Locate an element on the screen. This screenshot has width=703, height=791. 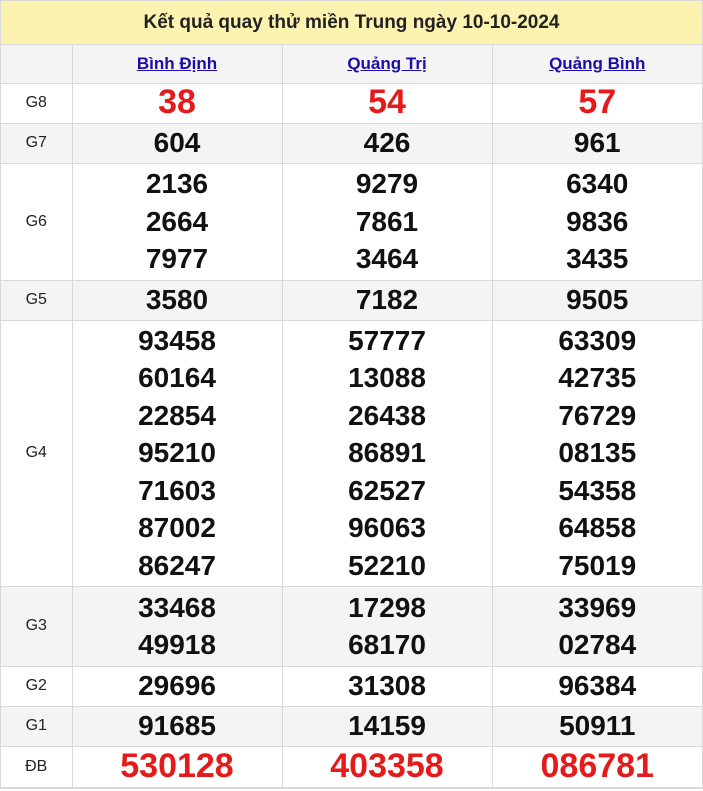
prize-number: 57777 is located at coordinates (387, 340).